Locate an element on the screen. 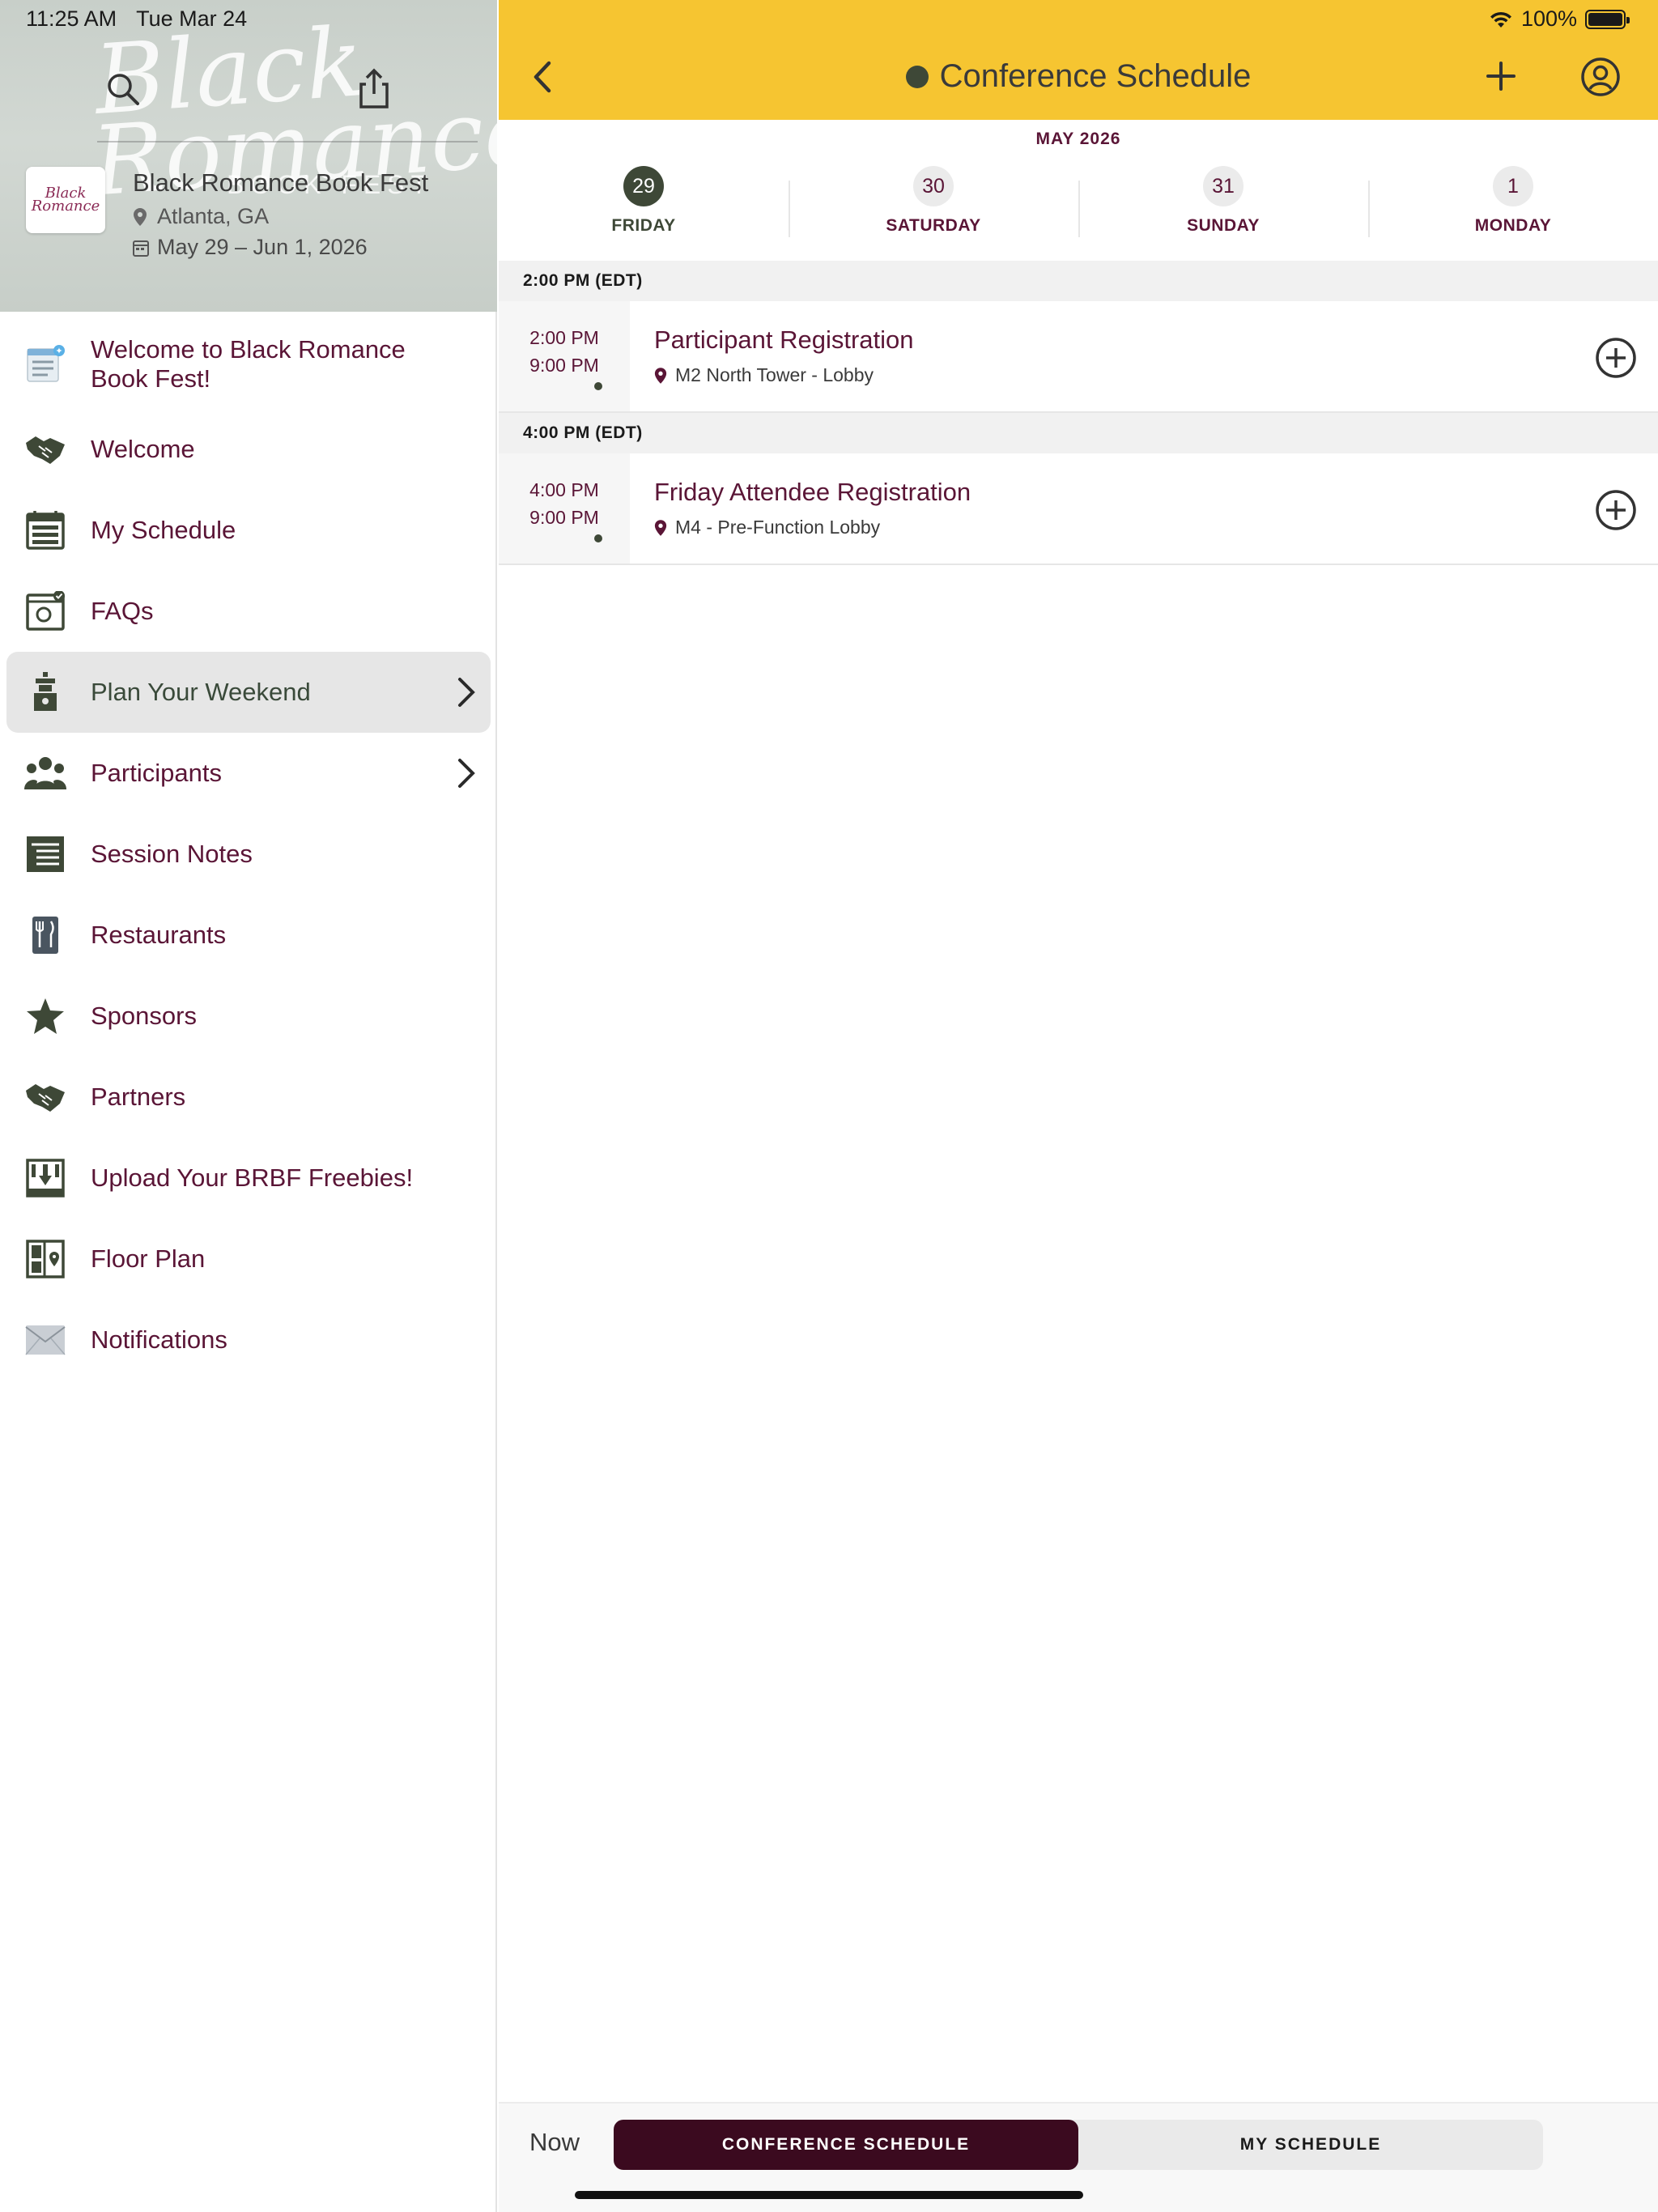 The height and width of the screenshot is (2212, 1658). day-selector: 29 FRIDAY 30 SATURDAY 31 SUNDAY 1 MONDAY is located at coordinates (1078, 211).